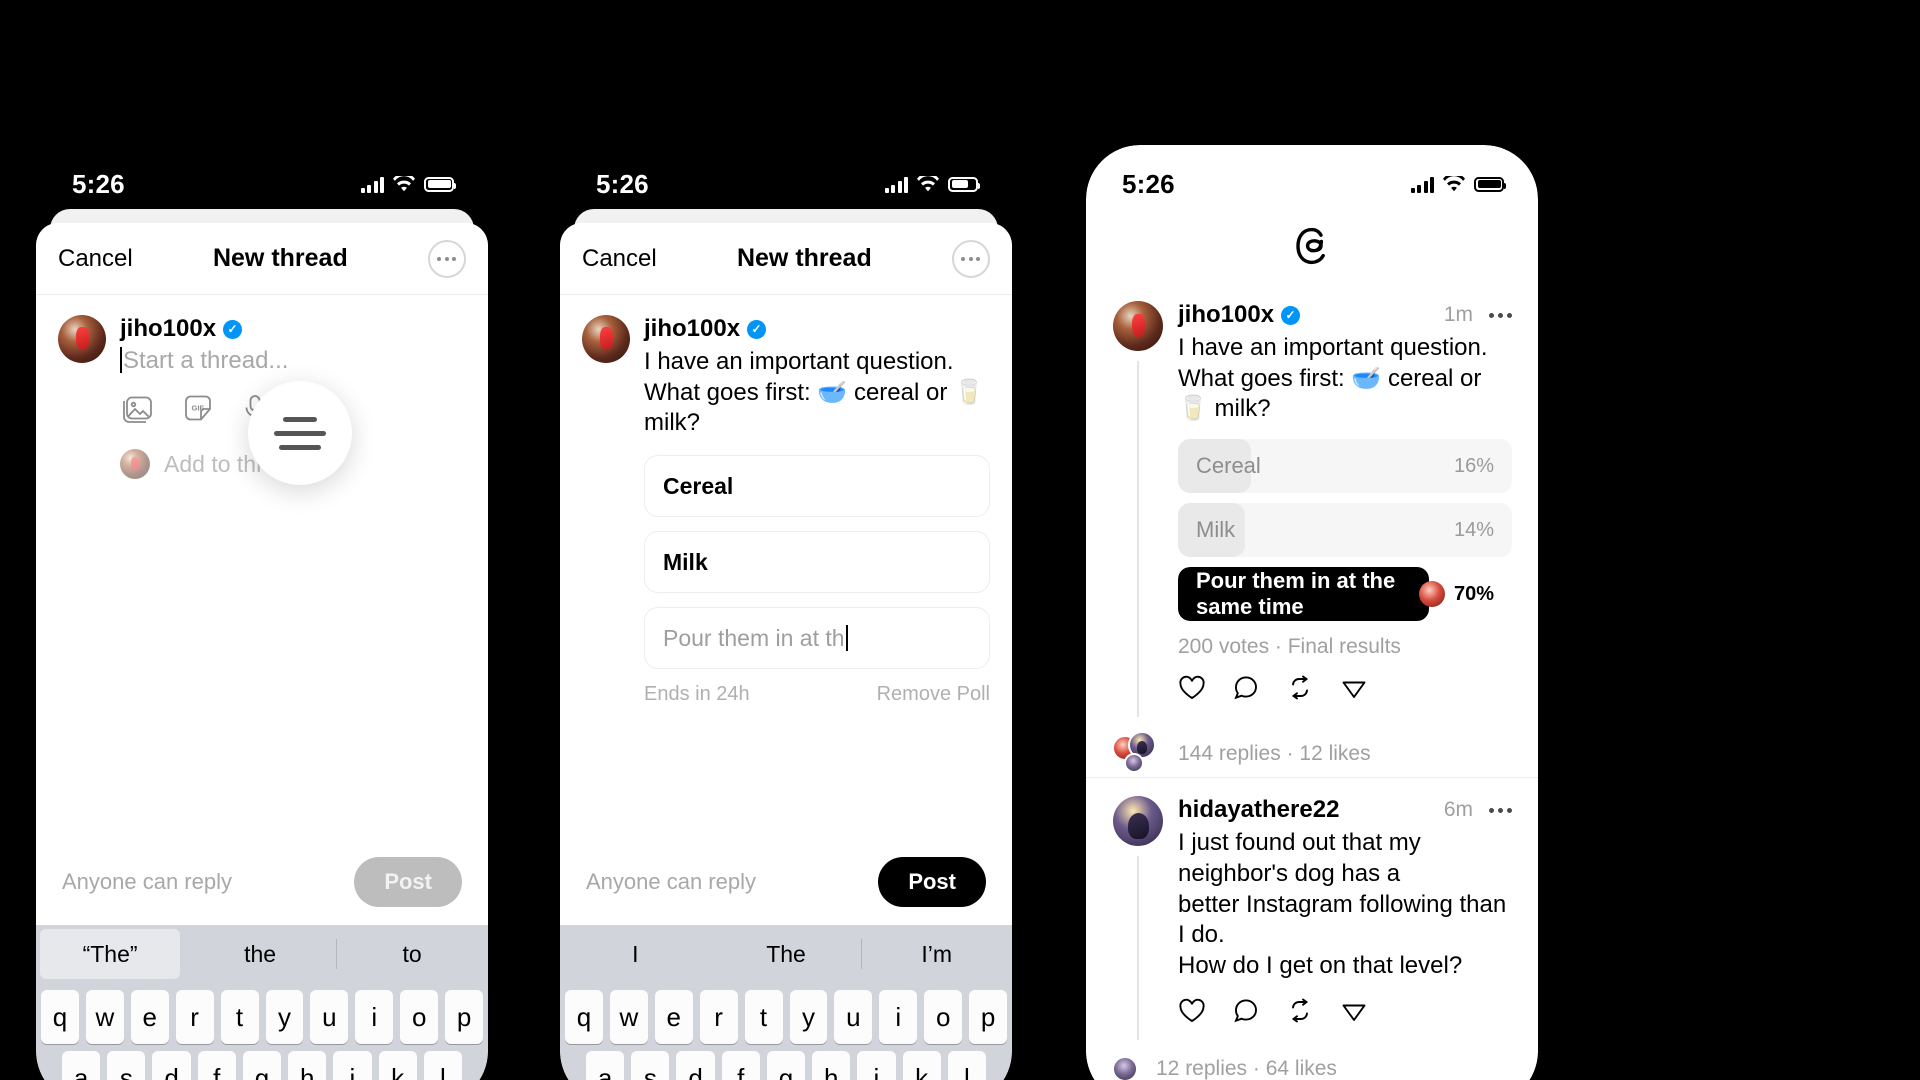 This screenshot has width=1920, height=1080. I want to click on poll-option-3-input: Pour them in at th, so click(817, 638).